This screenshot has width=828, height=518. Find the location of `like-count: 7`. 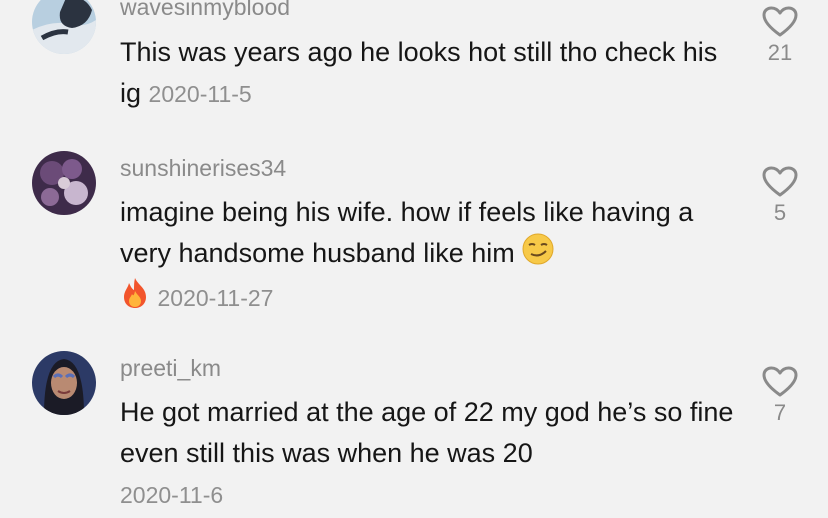

like-count: 7 is located at coordinates (780, 412).